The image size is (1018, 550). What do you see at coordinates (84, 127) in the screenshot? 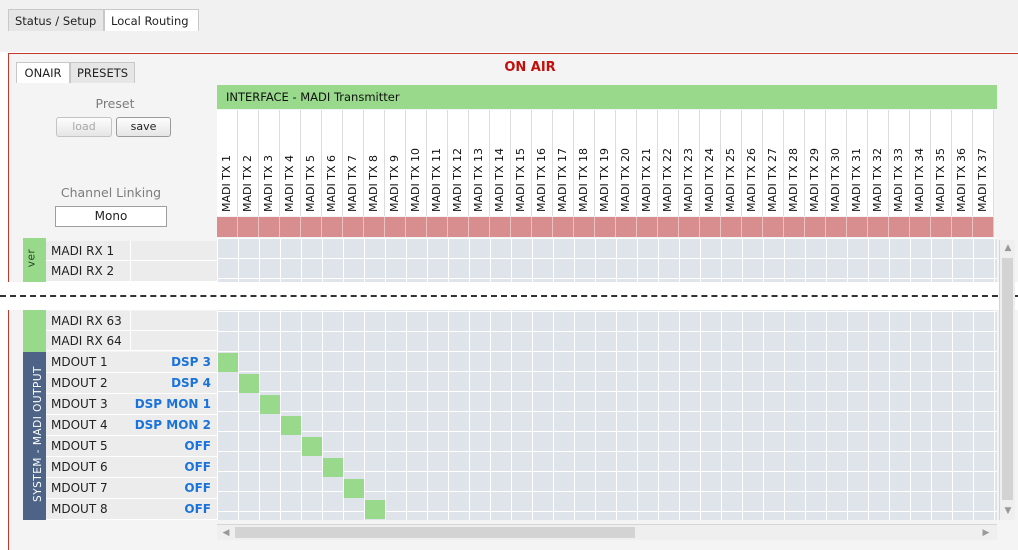
I see `load-button: load` at bounding box center [84, 127].